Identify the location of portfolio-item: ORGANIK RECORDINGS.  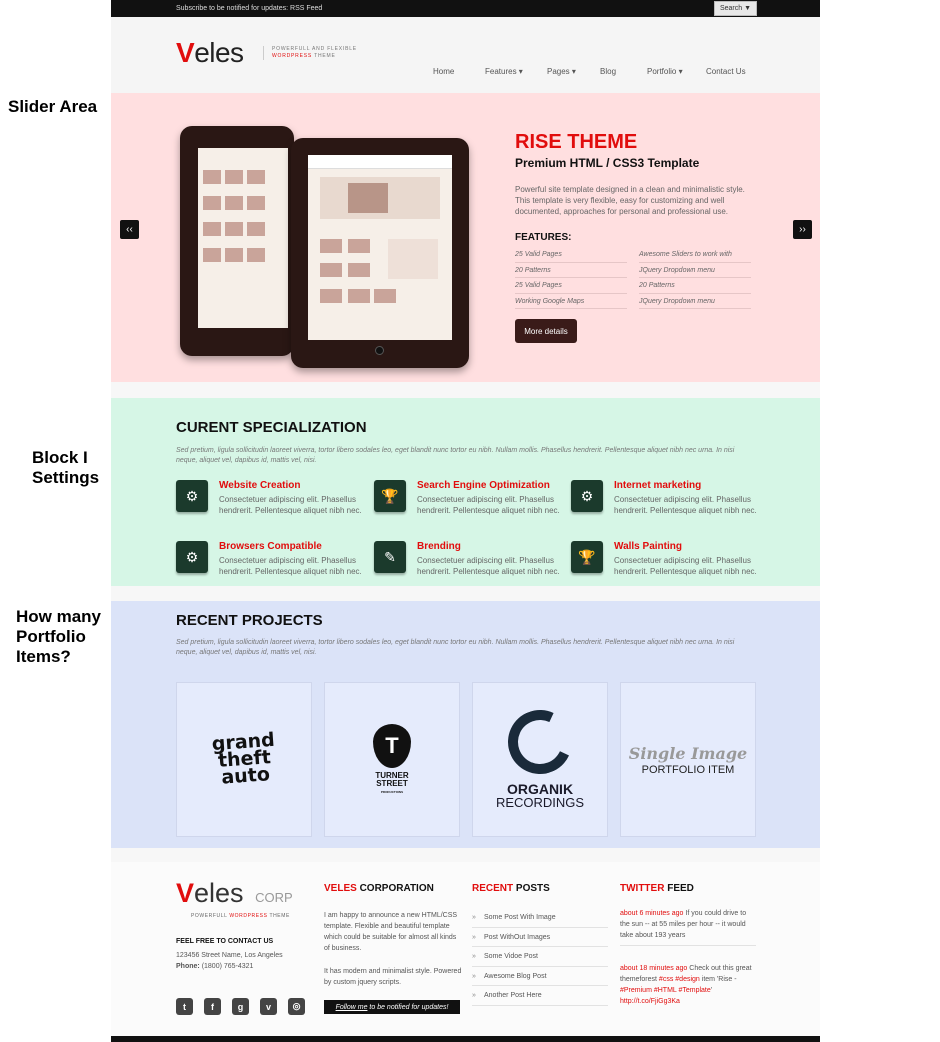
(540, 759).